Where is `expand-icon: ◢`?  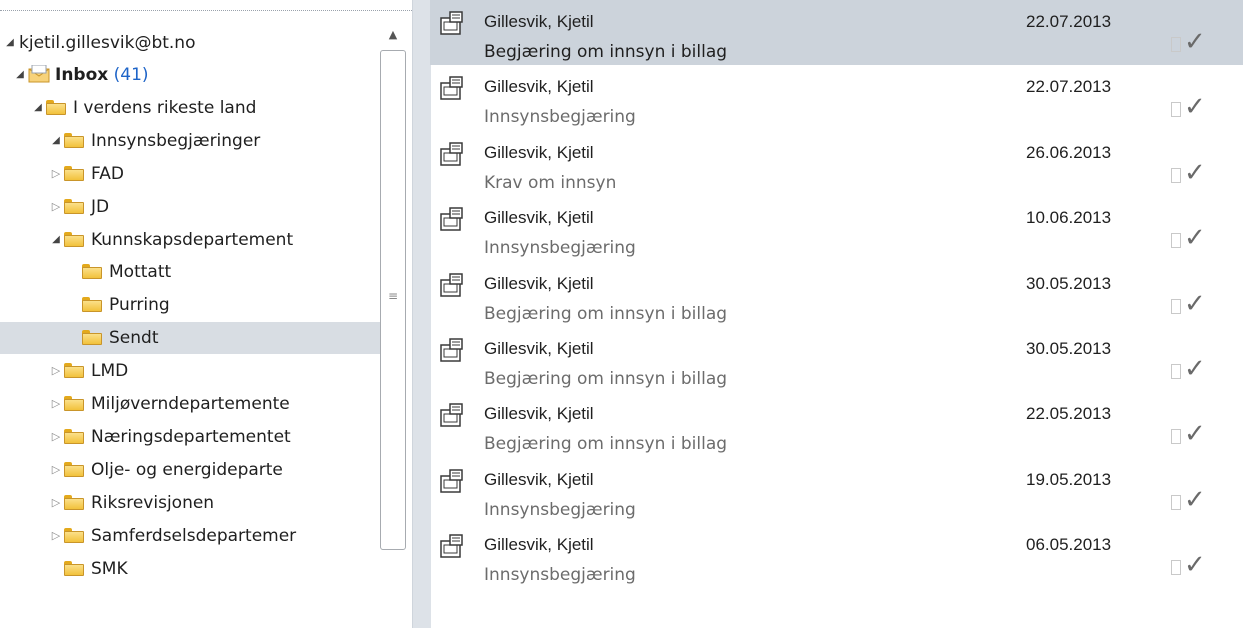 expand-icon: ◢ is located at coordinates (10, 43).